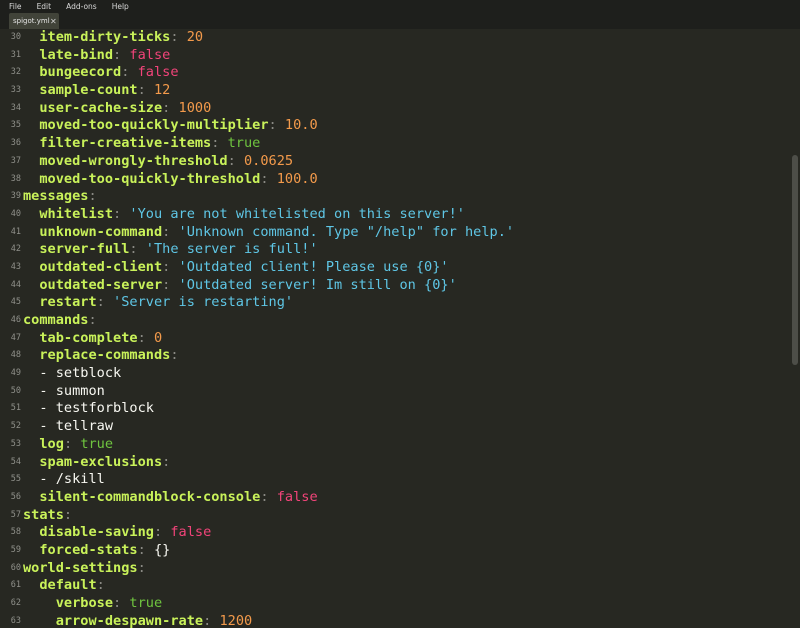 The width and height of the screenshot is (800, 628). Describe the element at coordinates (15, 54) in the screenshot. I see `line-number: 31` at that location.